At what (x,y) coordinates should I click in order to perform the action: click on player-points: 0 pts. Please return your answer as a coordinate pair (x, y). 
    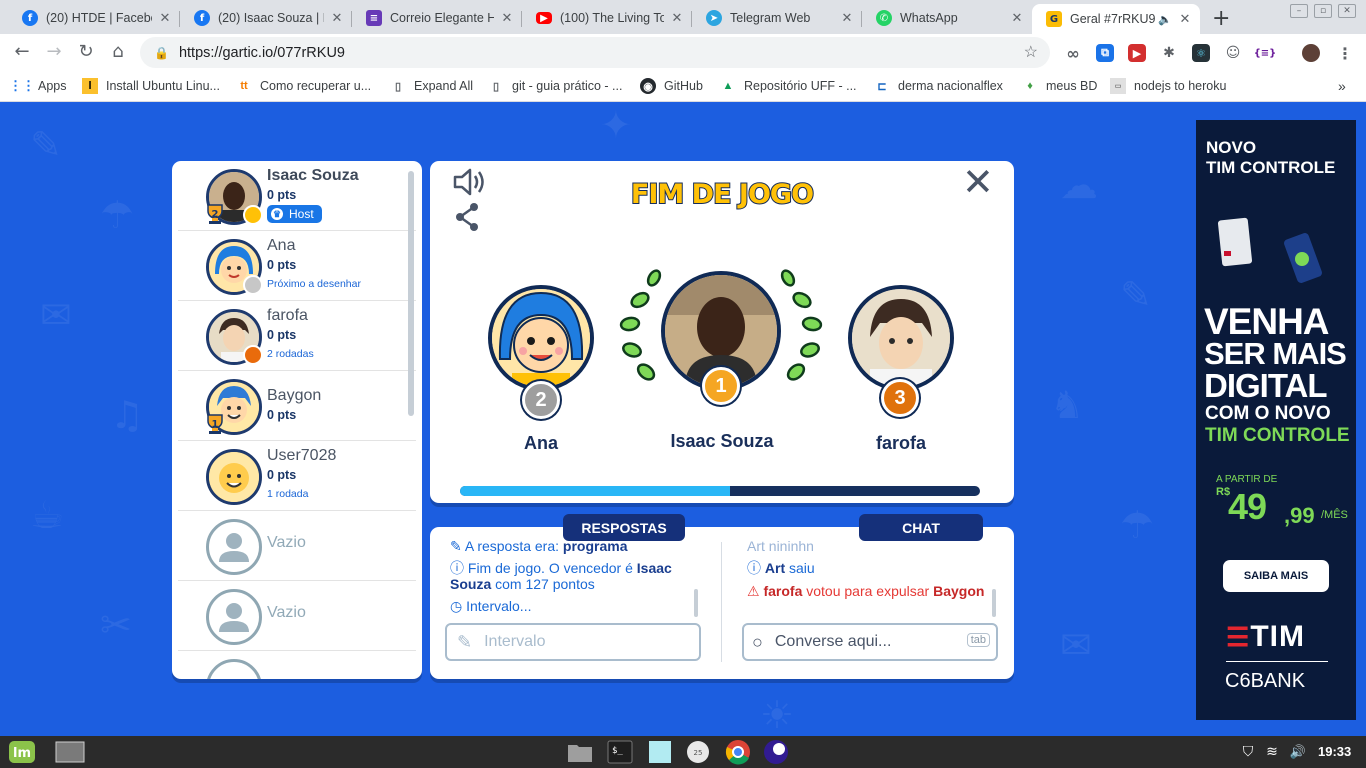
    Looking at the image, I should click on (282, 195).